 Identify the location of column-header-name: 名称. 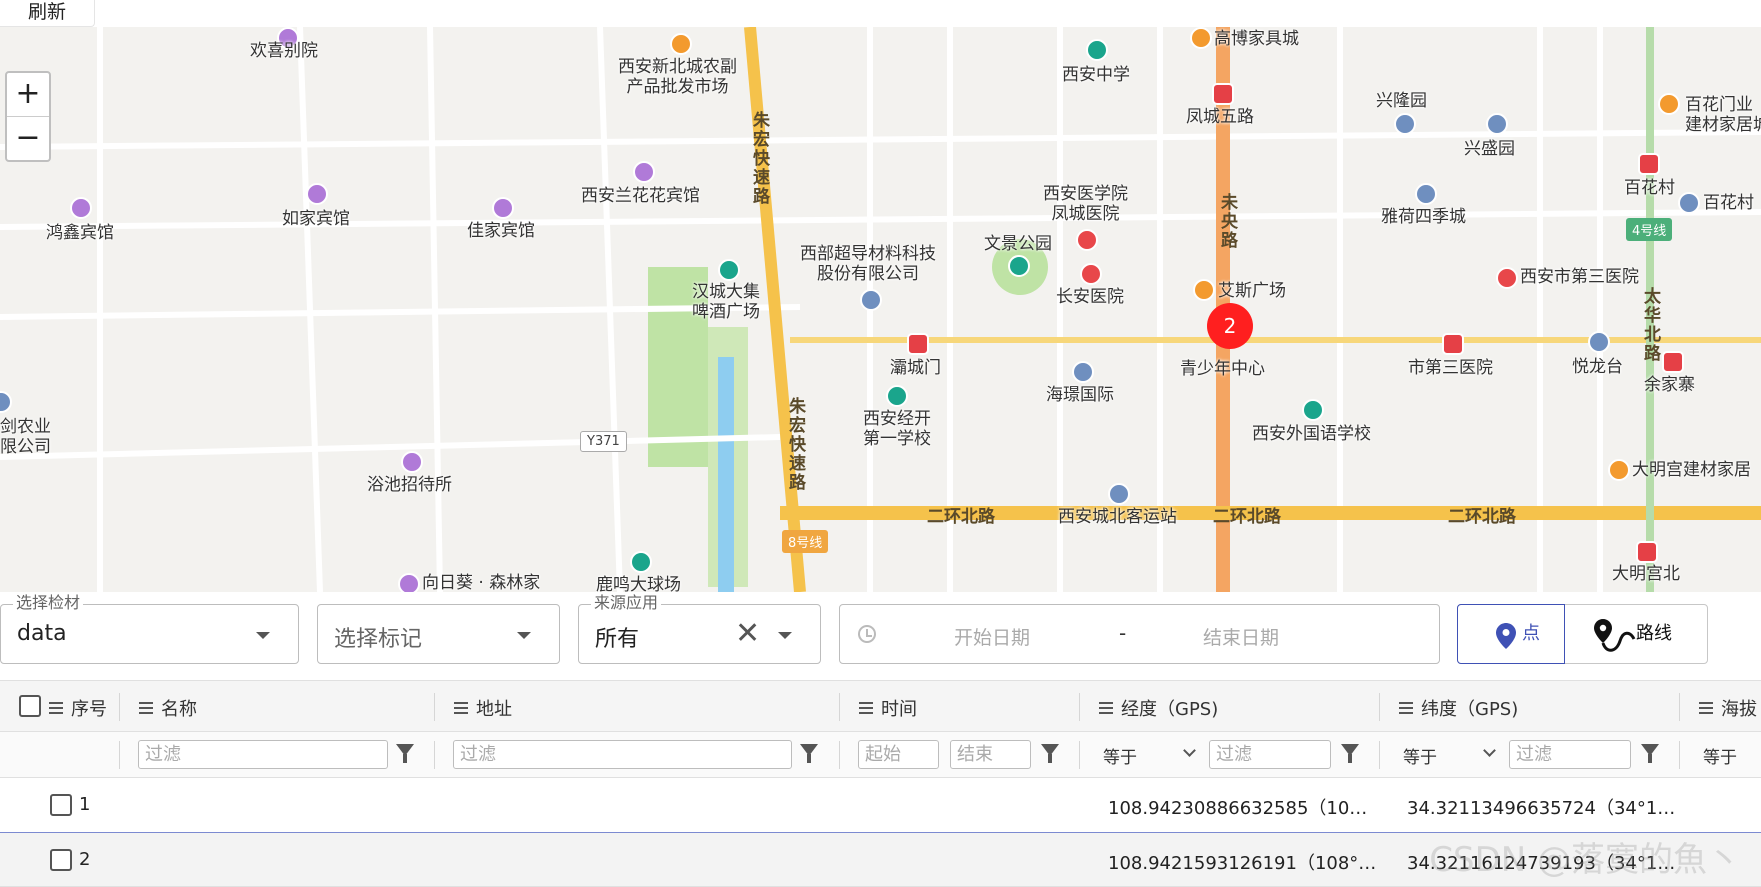
(168, 708).